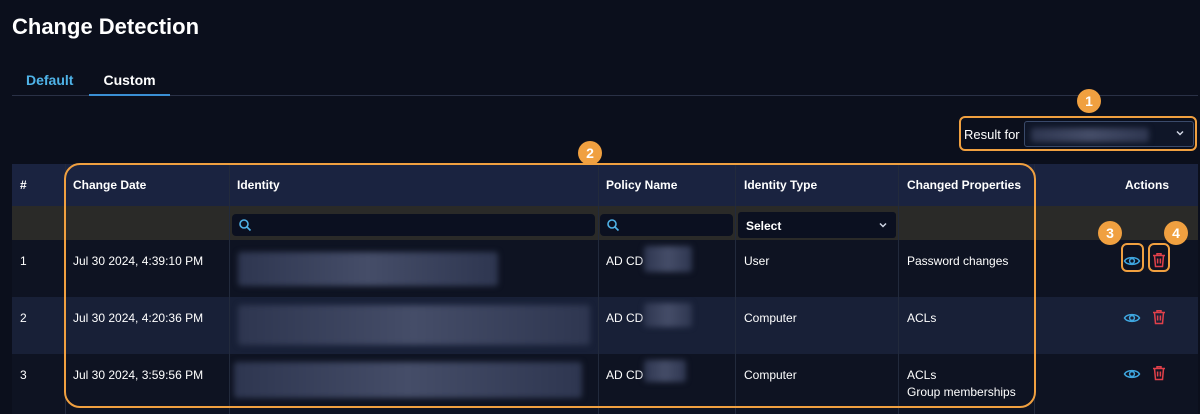  I want to click on page-title: Change Detection, so click(106, 26).